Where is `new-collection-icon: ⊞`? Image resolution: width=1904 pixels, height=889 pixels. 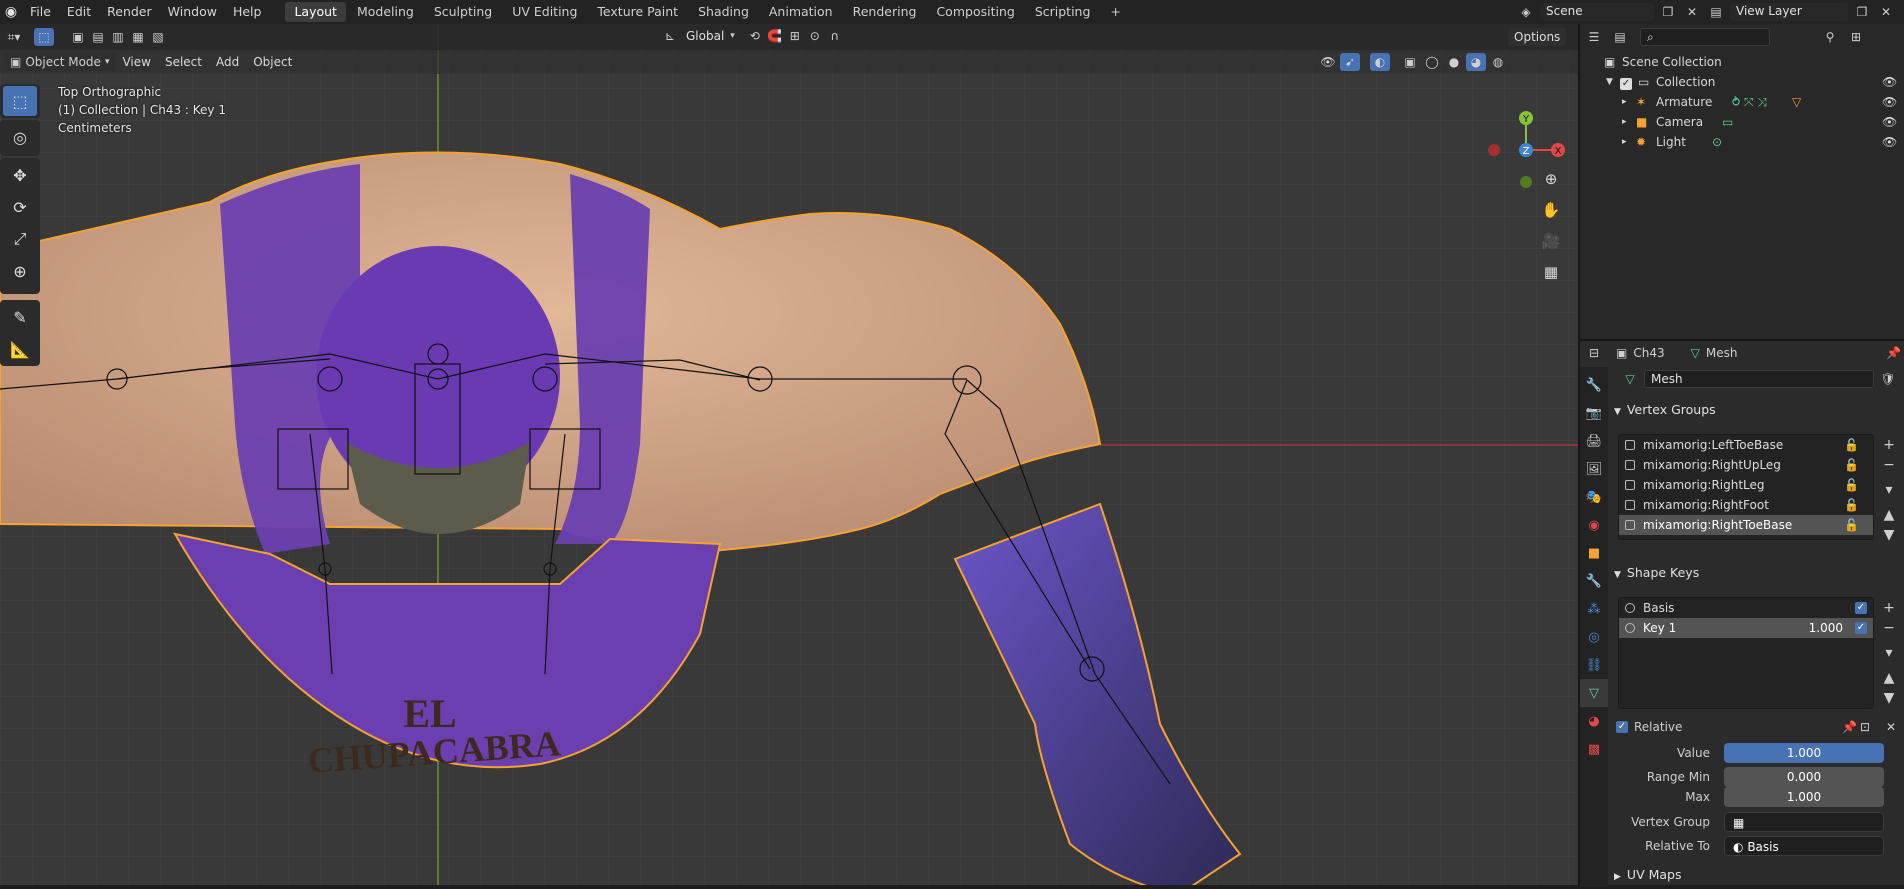
new-collection-icon: ⊞ is located at coordinates (1856, 37).